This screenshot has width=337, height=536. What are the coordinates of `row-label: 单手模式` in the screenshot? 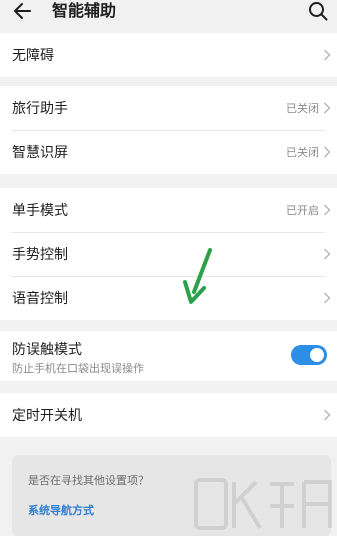 It's located at (40, 211).